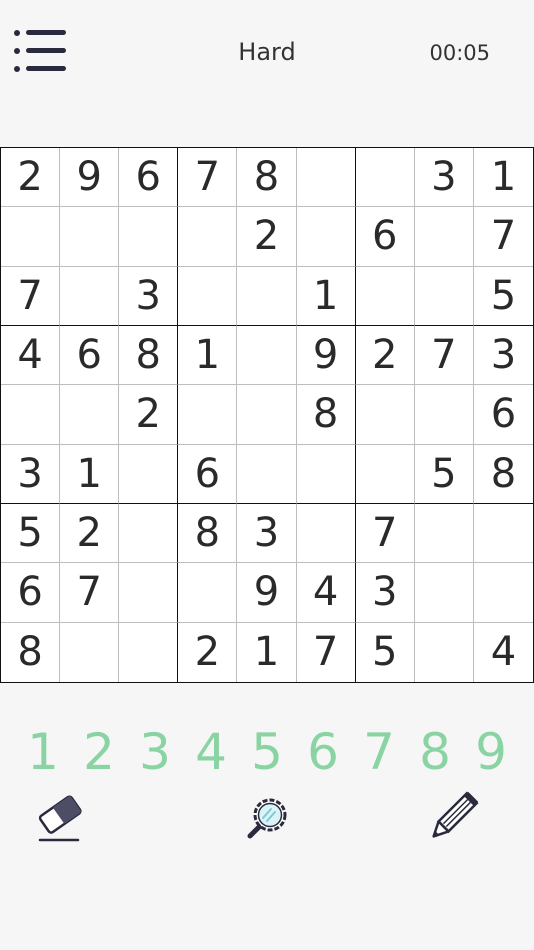 This screenshot has width=534, height=950. I want to click on number-key-9: 9, so click(491, 752).